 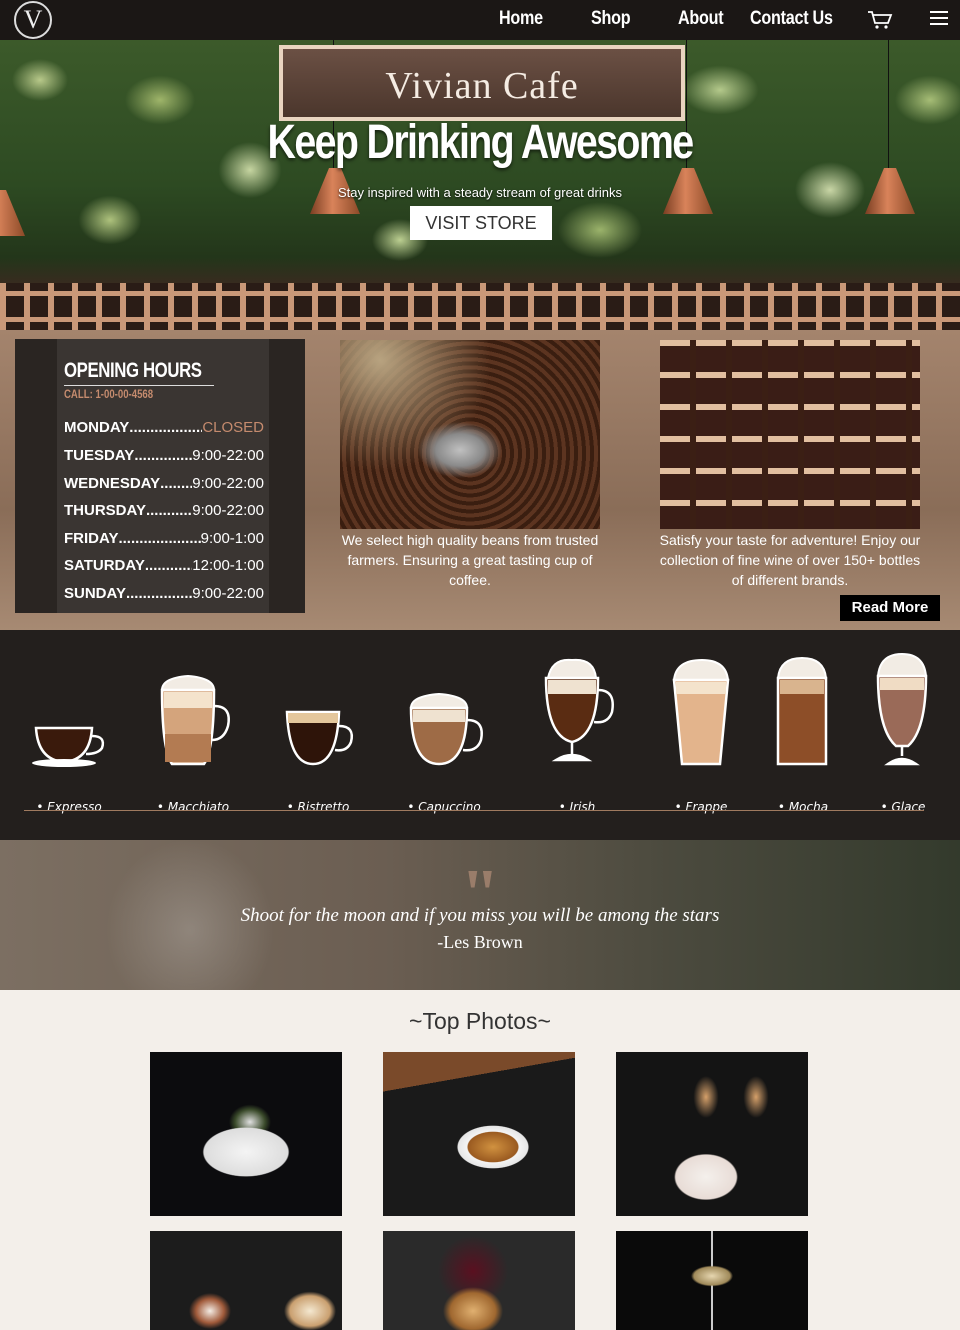 I want to click on hours-day: THURSDAY, so click(x=105, y=510).